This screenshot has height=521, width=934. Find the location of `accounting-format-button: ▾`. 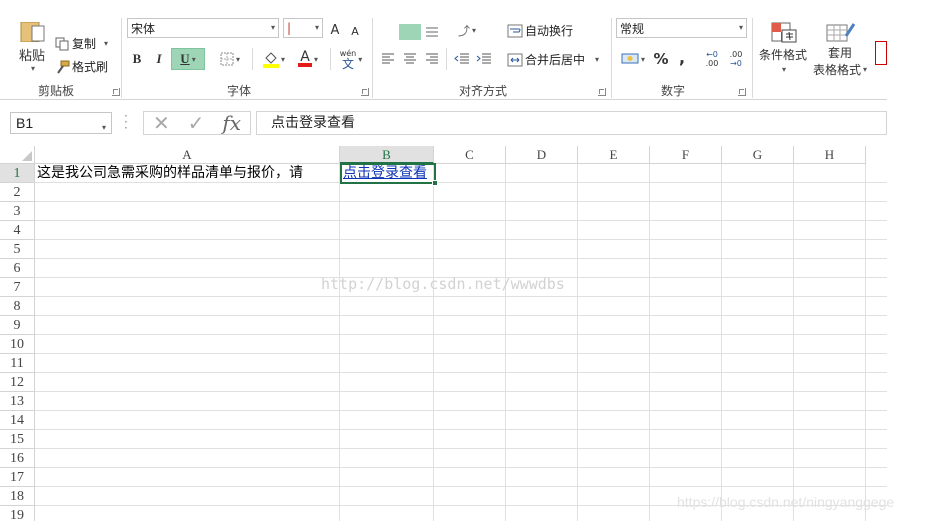

accounting-format-button: ▾ is located at coordinates (633, 59).